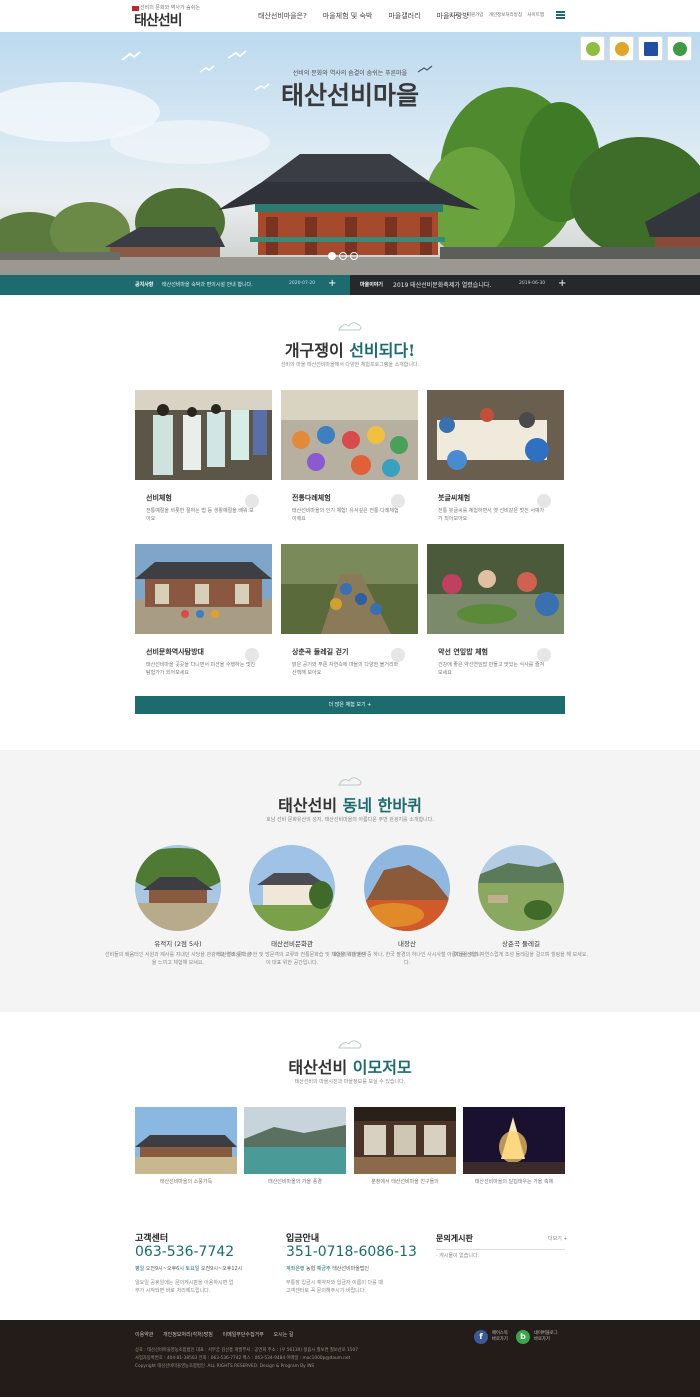 This screenshot has height=1397, width=700. I want to click on nav-item-gallery: 마을갤러리, so click(404, 16).